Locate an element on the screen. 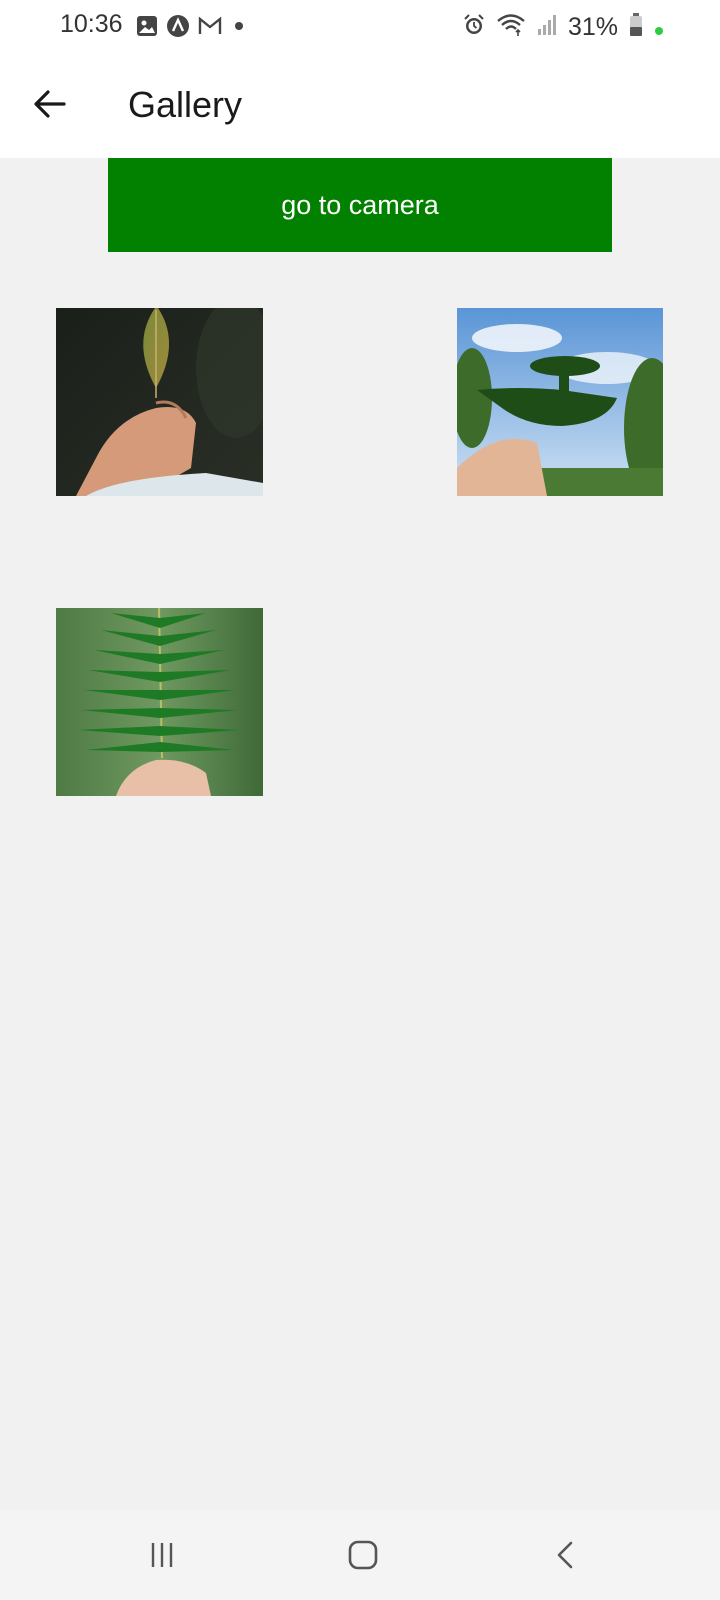  back-icon is located at coordinates (565, 1555).